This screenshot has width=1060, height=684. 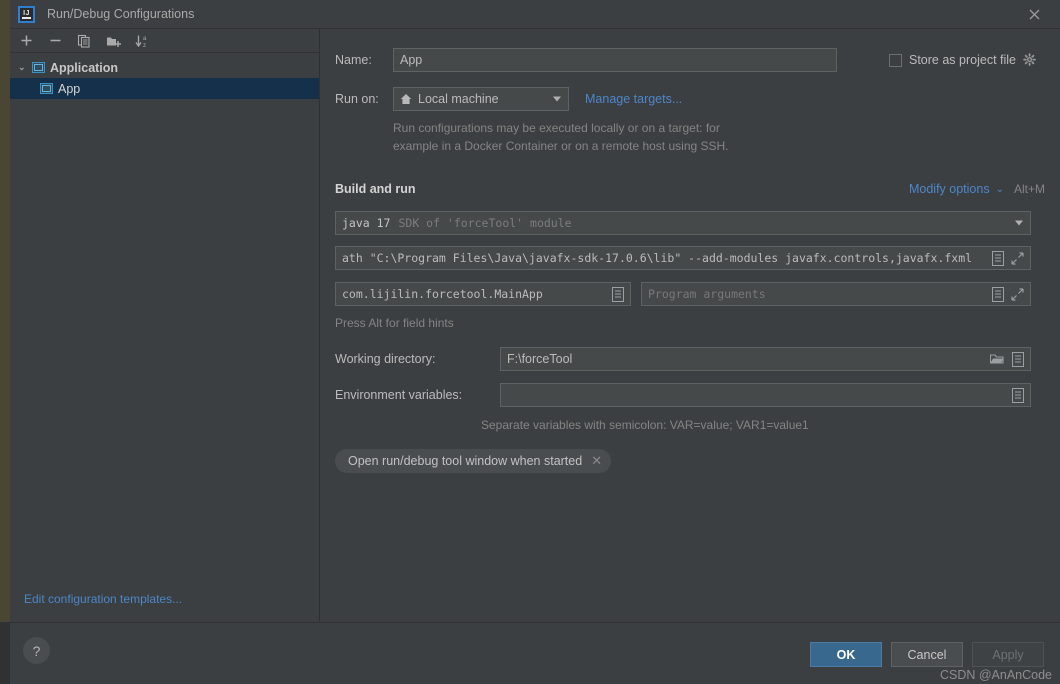 What do you see at coordinates (995, 675) in the screenshot?
I see `watermark: CSDN @AnAnCode` at bounding box center [995, 675].